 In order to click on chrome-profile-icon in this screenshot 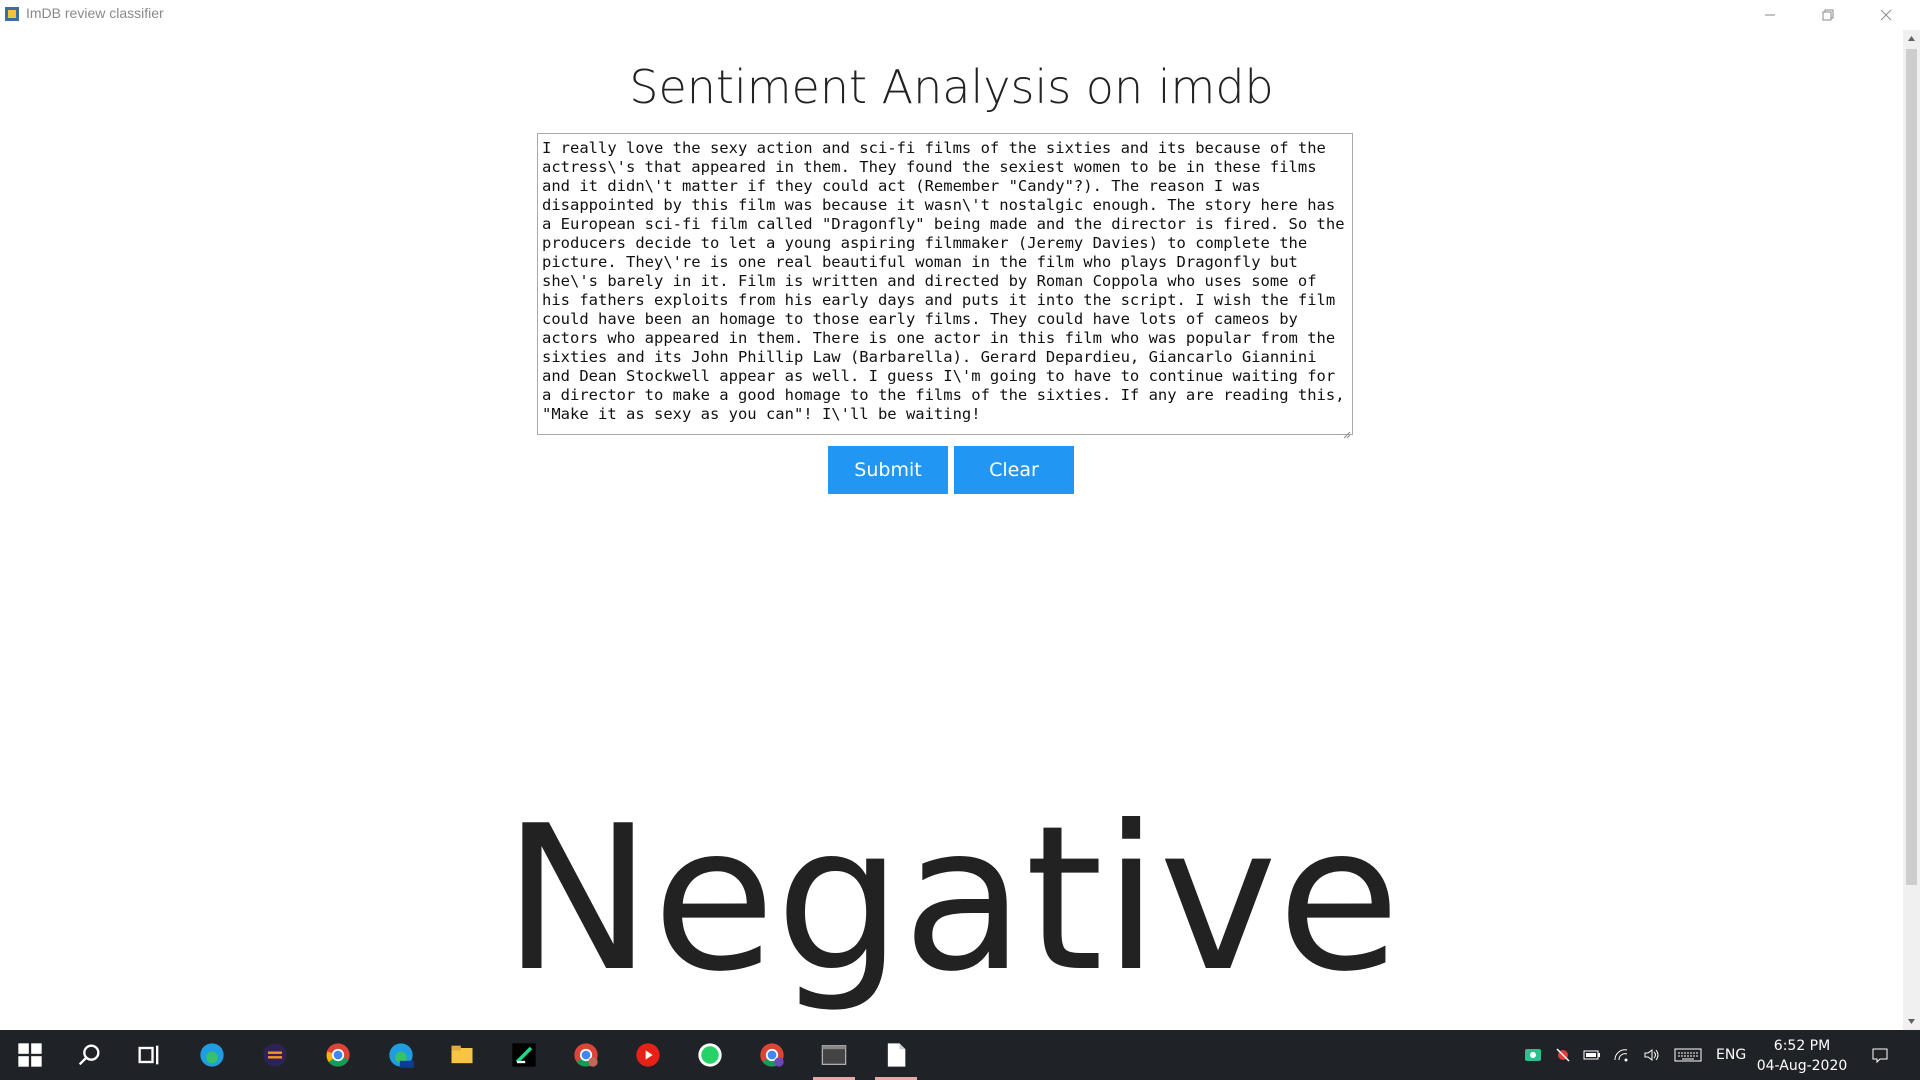, I will do `click(586, 1055)`.